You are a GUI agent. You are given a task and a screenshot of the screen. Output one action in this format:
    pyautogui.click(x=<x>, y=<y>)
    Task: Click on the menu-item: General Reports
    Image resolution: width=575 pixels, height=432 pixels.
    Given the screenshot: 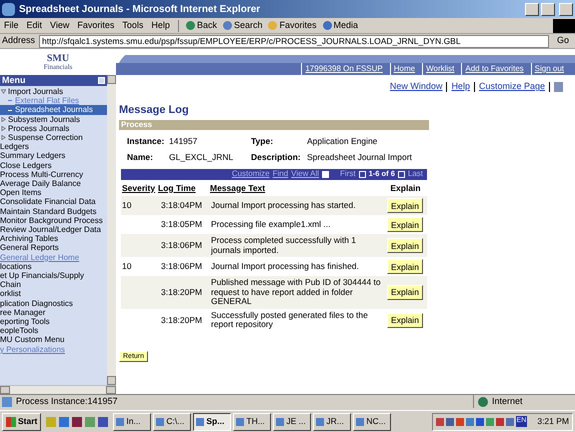 What is the action you would take?
    pyautogui.click(x=53, y=248)
    